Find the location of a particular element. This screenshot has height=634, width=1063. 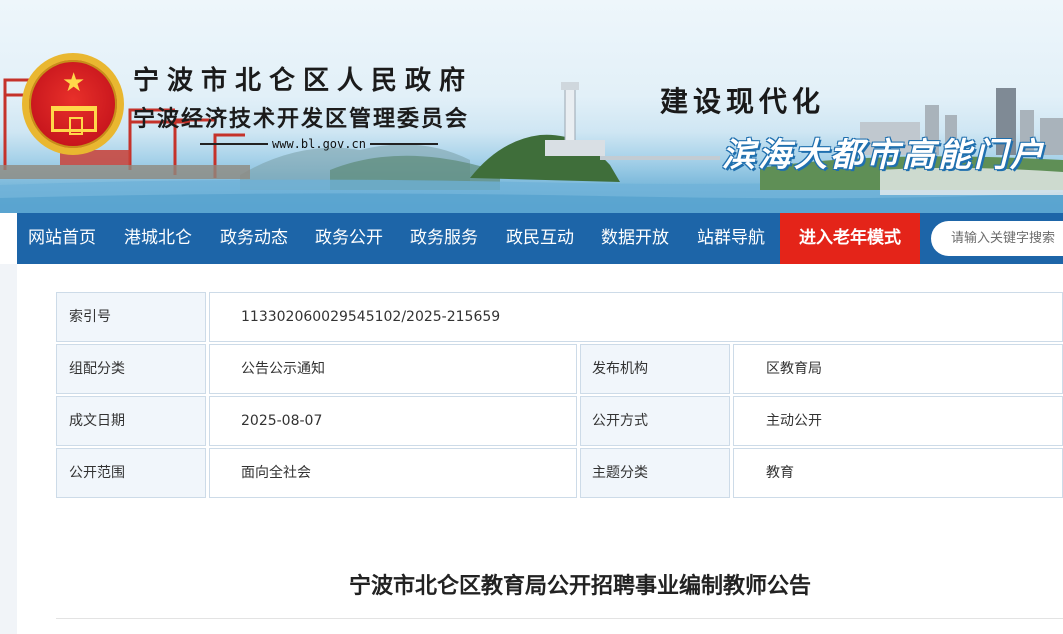

table-row: 组配分类 公告公示通知 发布机构 区教育局 is located at coordinates (559, 369).